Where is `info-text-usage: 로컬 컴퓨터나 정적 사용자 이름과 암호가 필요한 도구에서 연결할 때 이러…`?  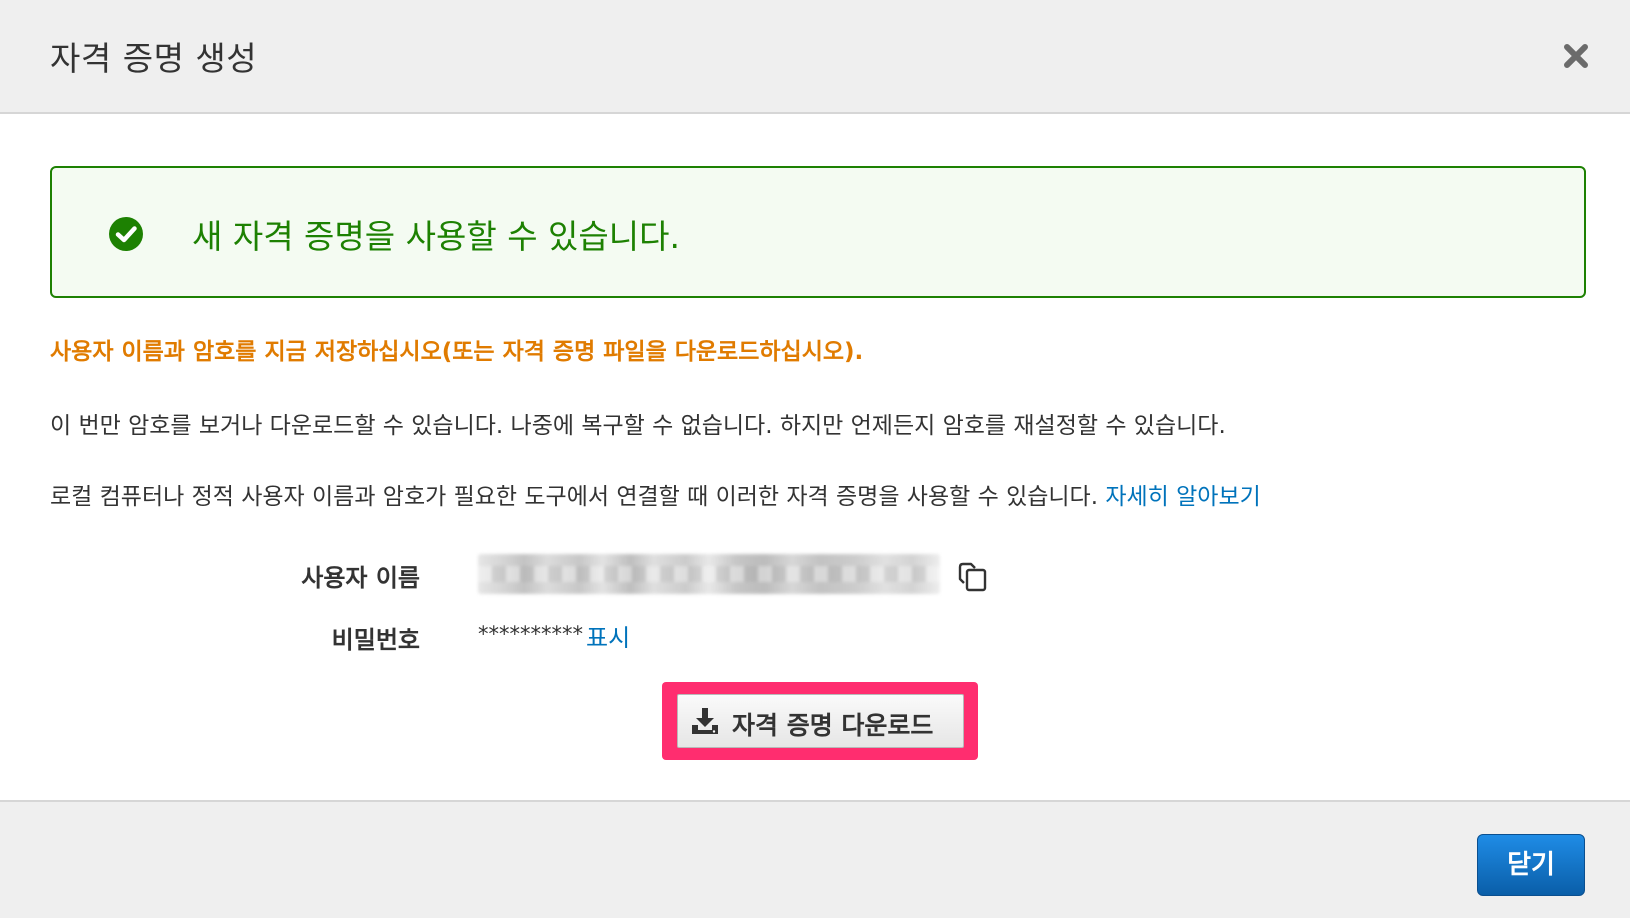
info-text-usage: 로컬 컴퓨터나 정적 사용자 이름과 암호가 필요한 도구에서 연결할 때 이러… is located at coordinates (655, 494).